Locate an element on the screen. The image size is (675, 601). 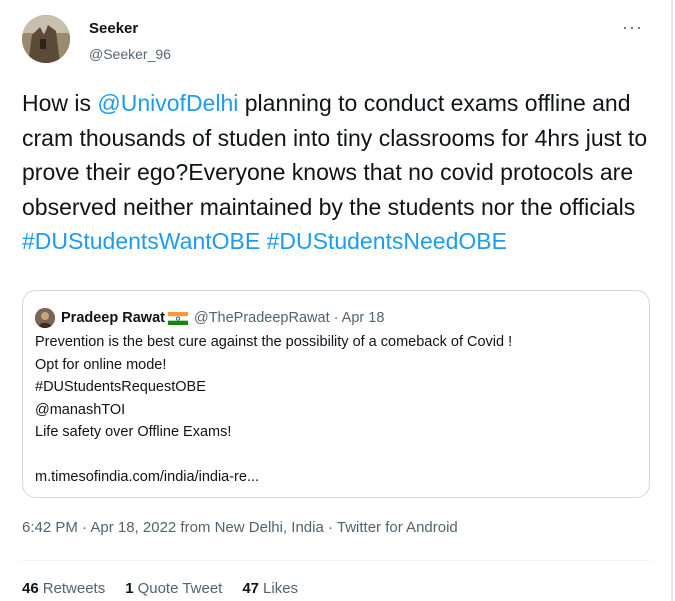
hashtag-link: #DUStudentsNeedOBE is located at coordinates (387, 241).